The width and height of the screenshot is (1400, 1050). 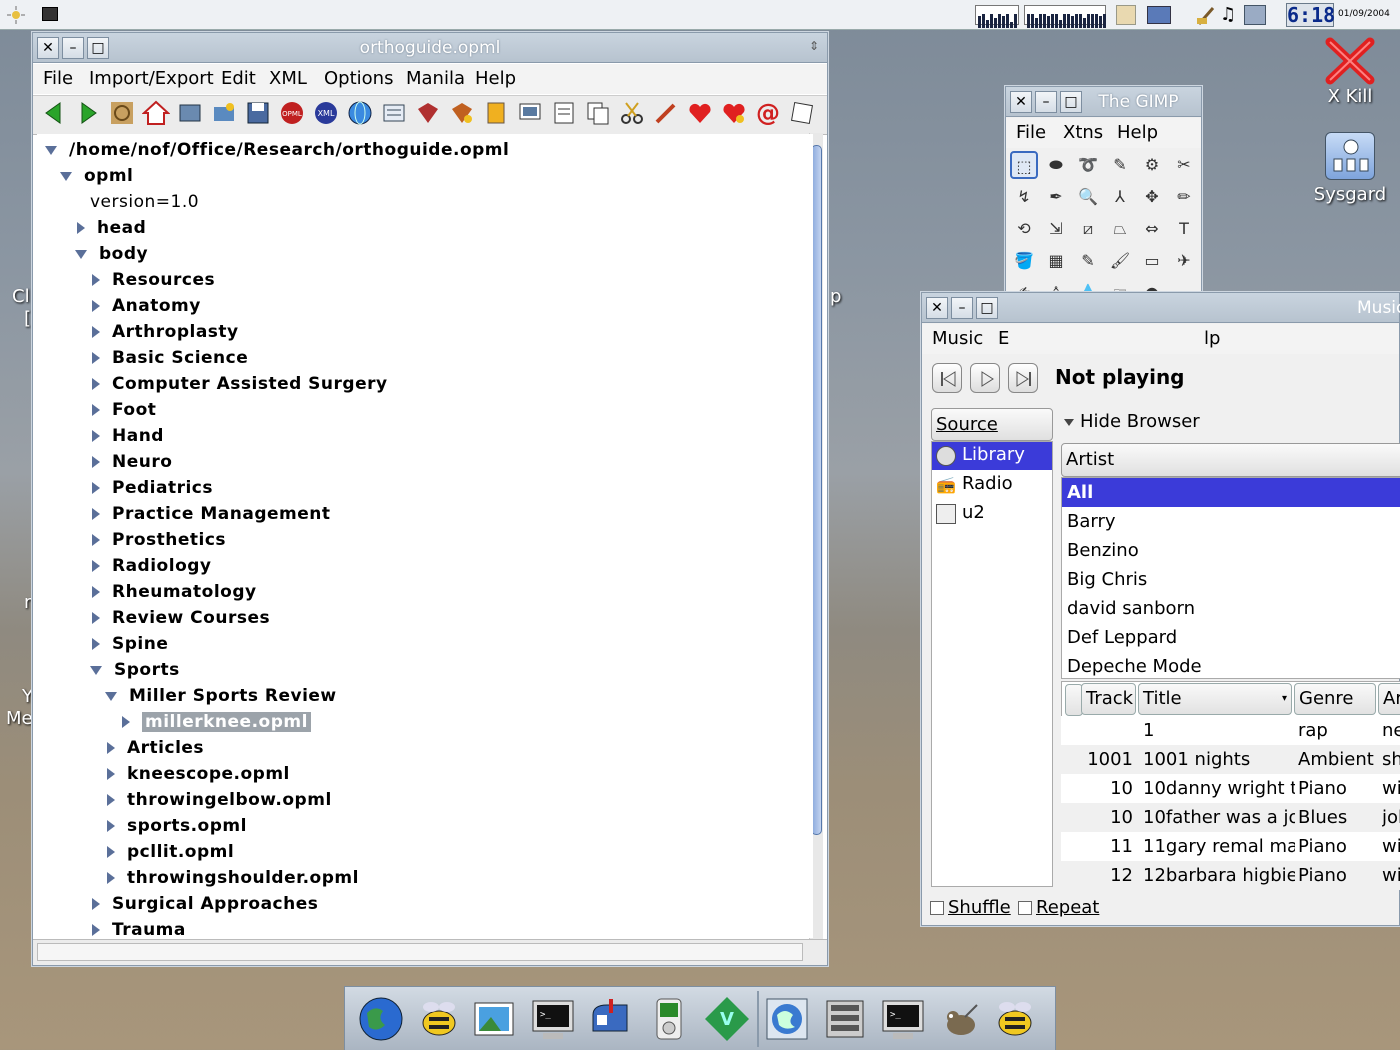 I want to click on paths-icon: ↯, so click(x=1024, y=197).